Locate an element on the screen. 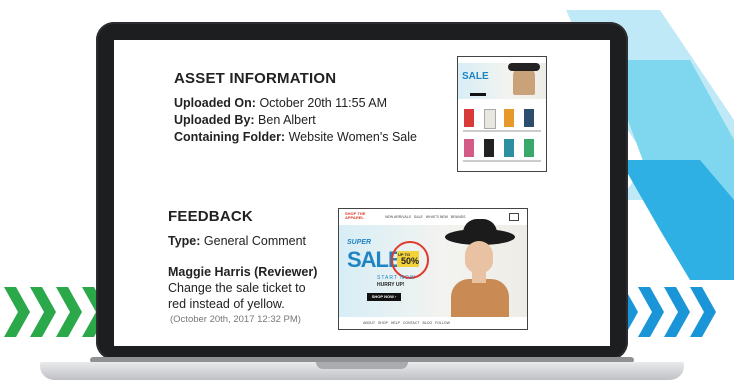  preview-shop-now-button: SHOP NOW › is located at coordinates (384, 297).